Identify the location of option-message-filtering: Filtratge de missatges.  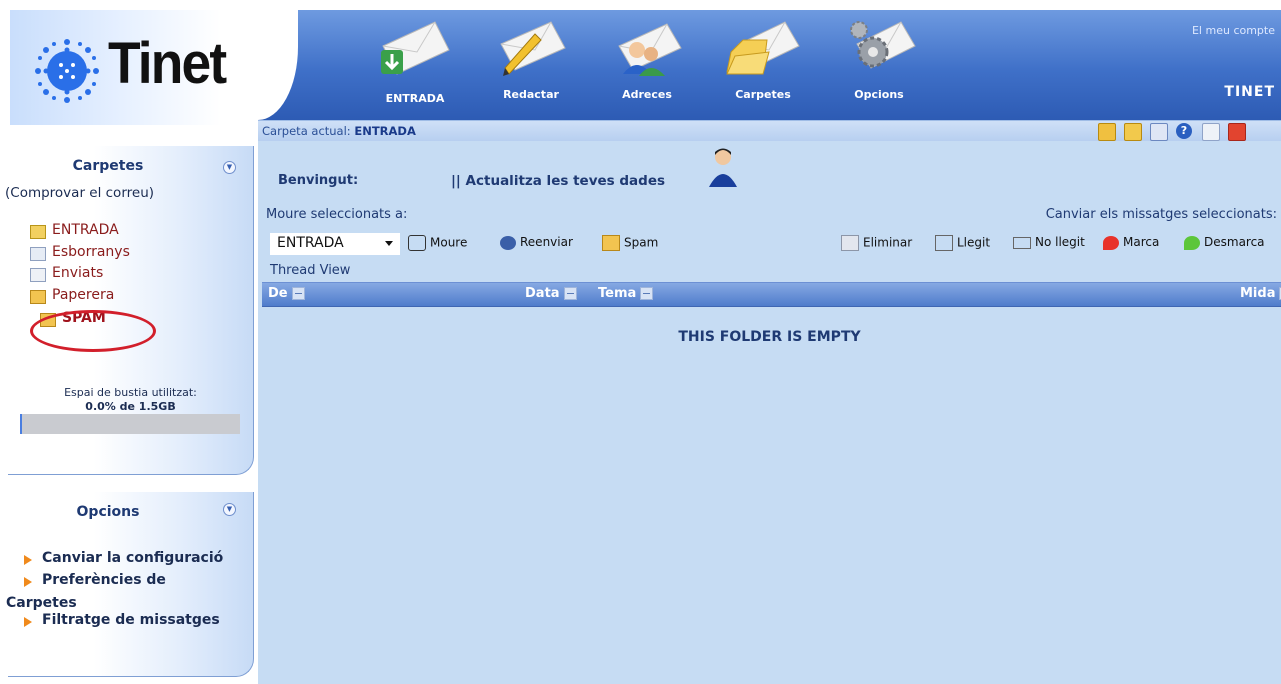
(131, 620).